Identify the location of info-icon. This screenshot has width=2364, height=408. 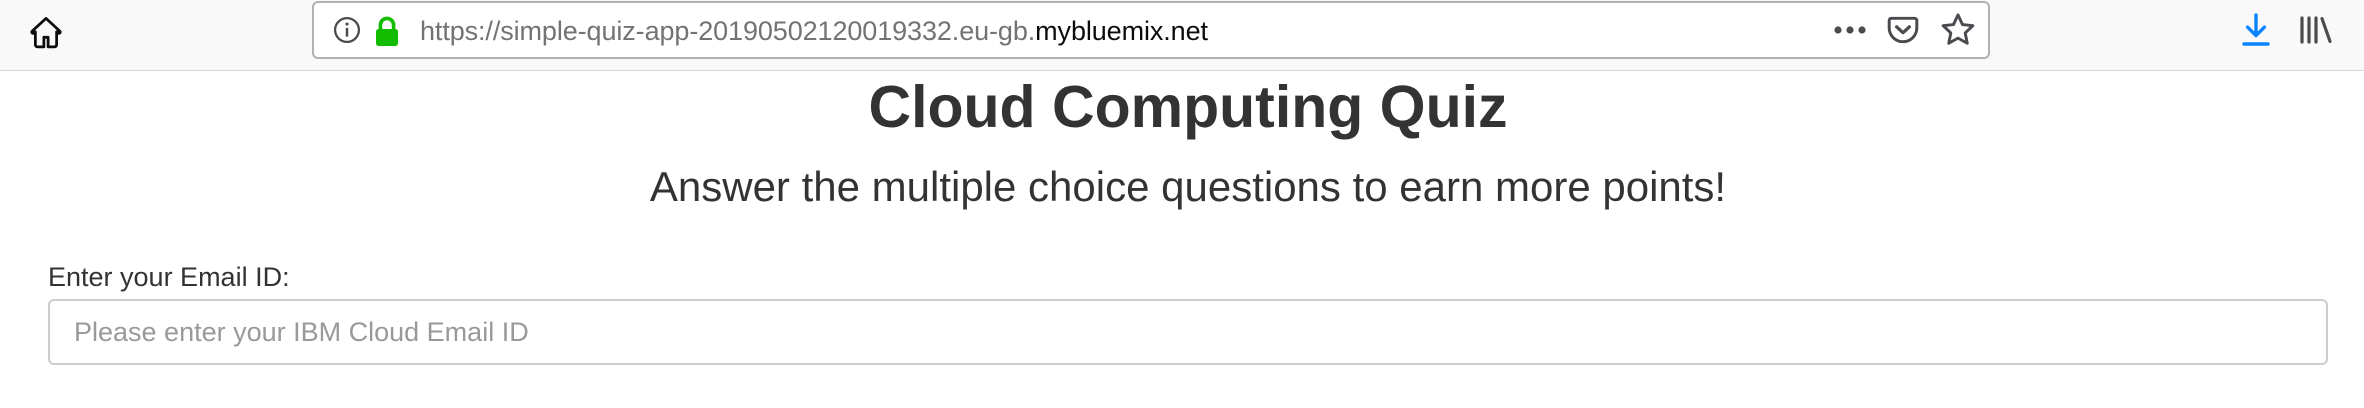
(347, 30).